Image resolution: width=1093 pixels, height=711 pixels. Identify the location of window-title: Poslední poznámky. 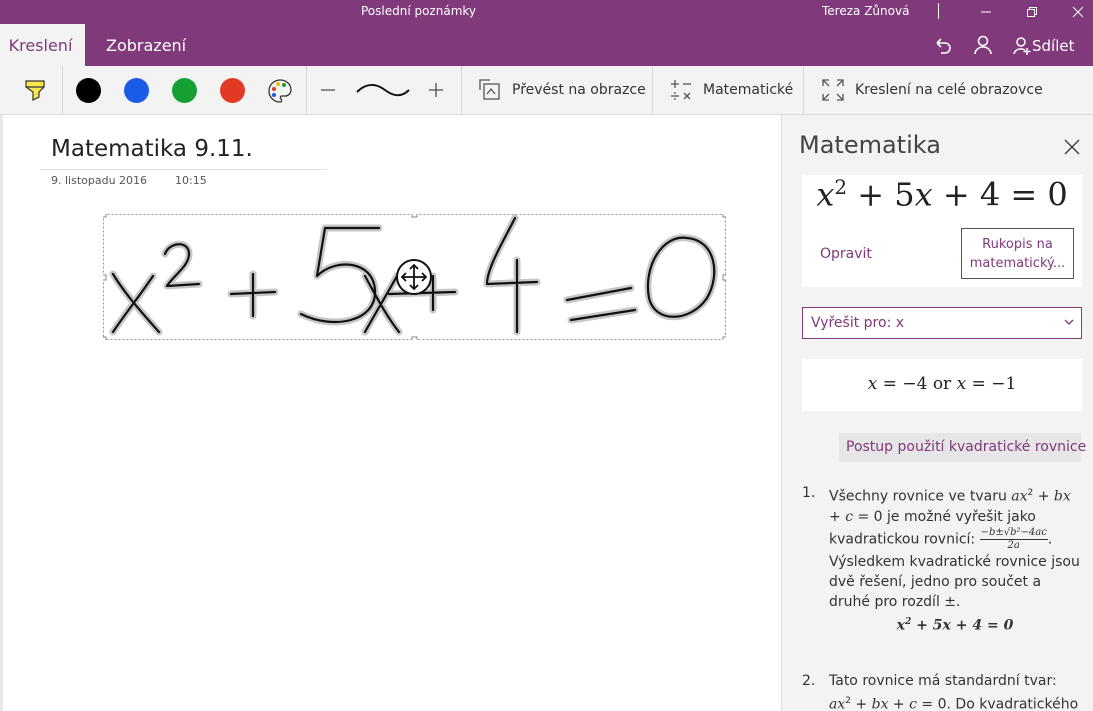
(418, 11).